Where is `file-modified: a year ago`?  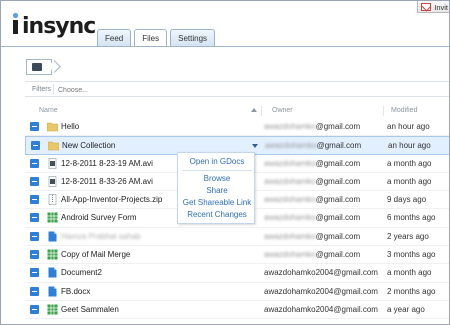 file-modified: a year ago is located at coordinates (406, 309).